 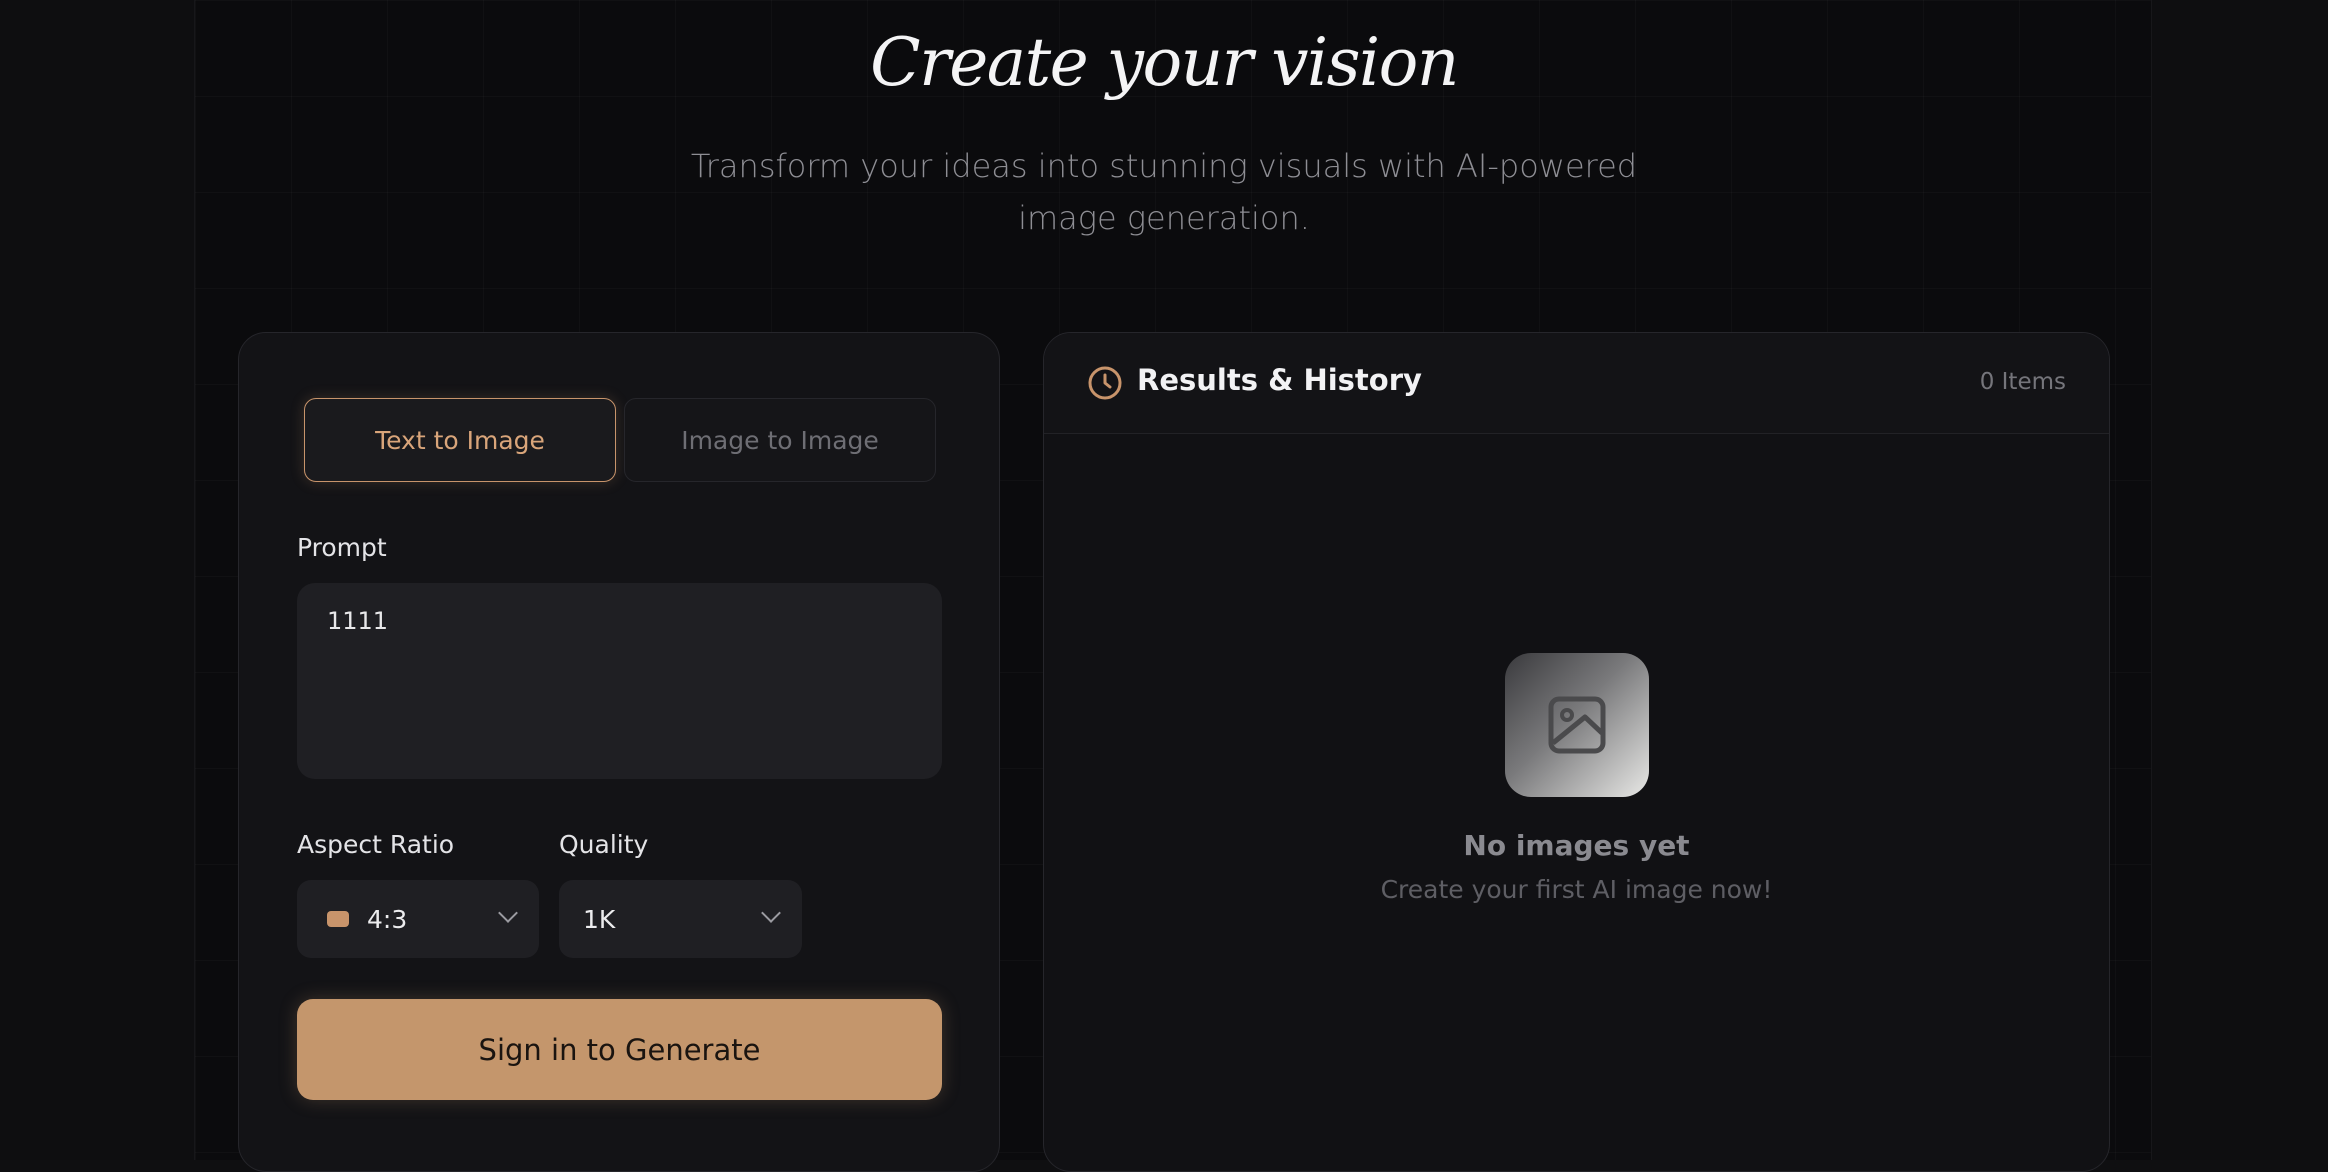 I want to click on prompt-label: Prompt, so click(x=342, y=547).